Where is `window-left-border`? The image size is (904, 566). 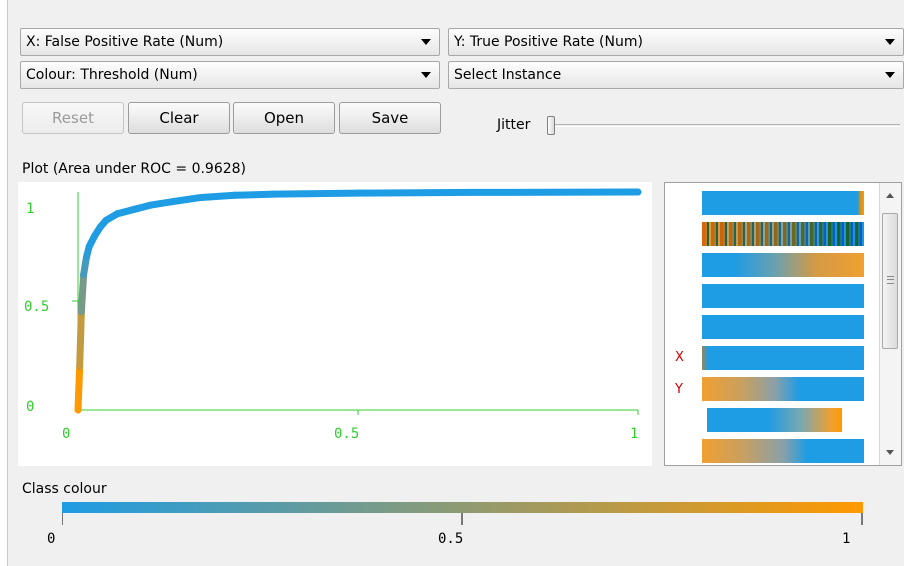
window-left-border is located at coordinates (4, 283).